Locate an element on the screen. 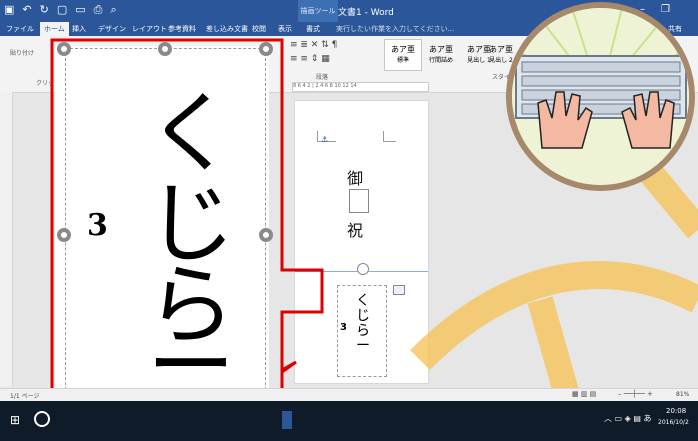  windows-start-icon: ⊞ is located at coordinates (15, 420).